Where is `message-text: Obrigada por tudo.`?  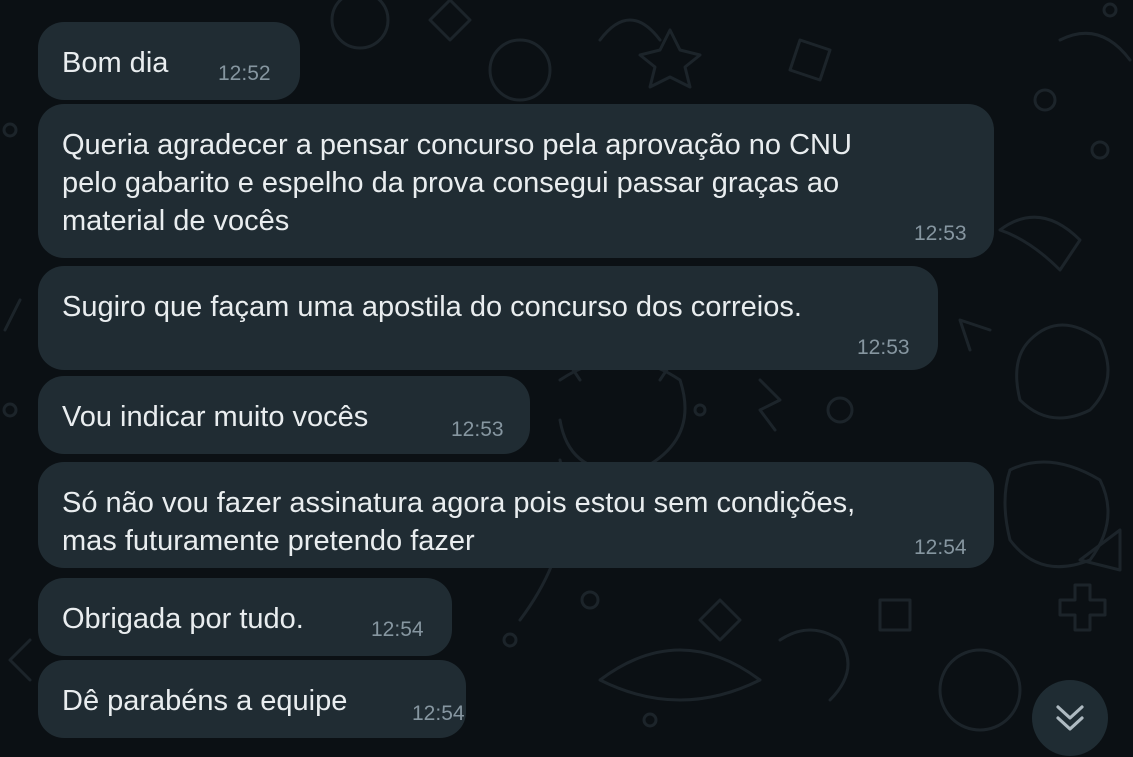
message-text: Obrigada por tudo. is located at coordinates (183, 619).